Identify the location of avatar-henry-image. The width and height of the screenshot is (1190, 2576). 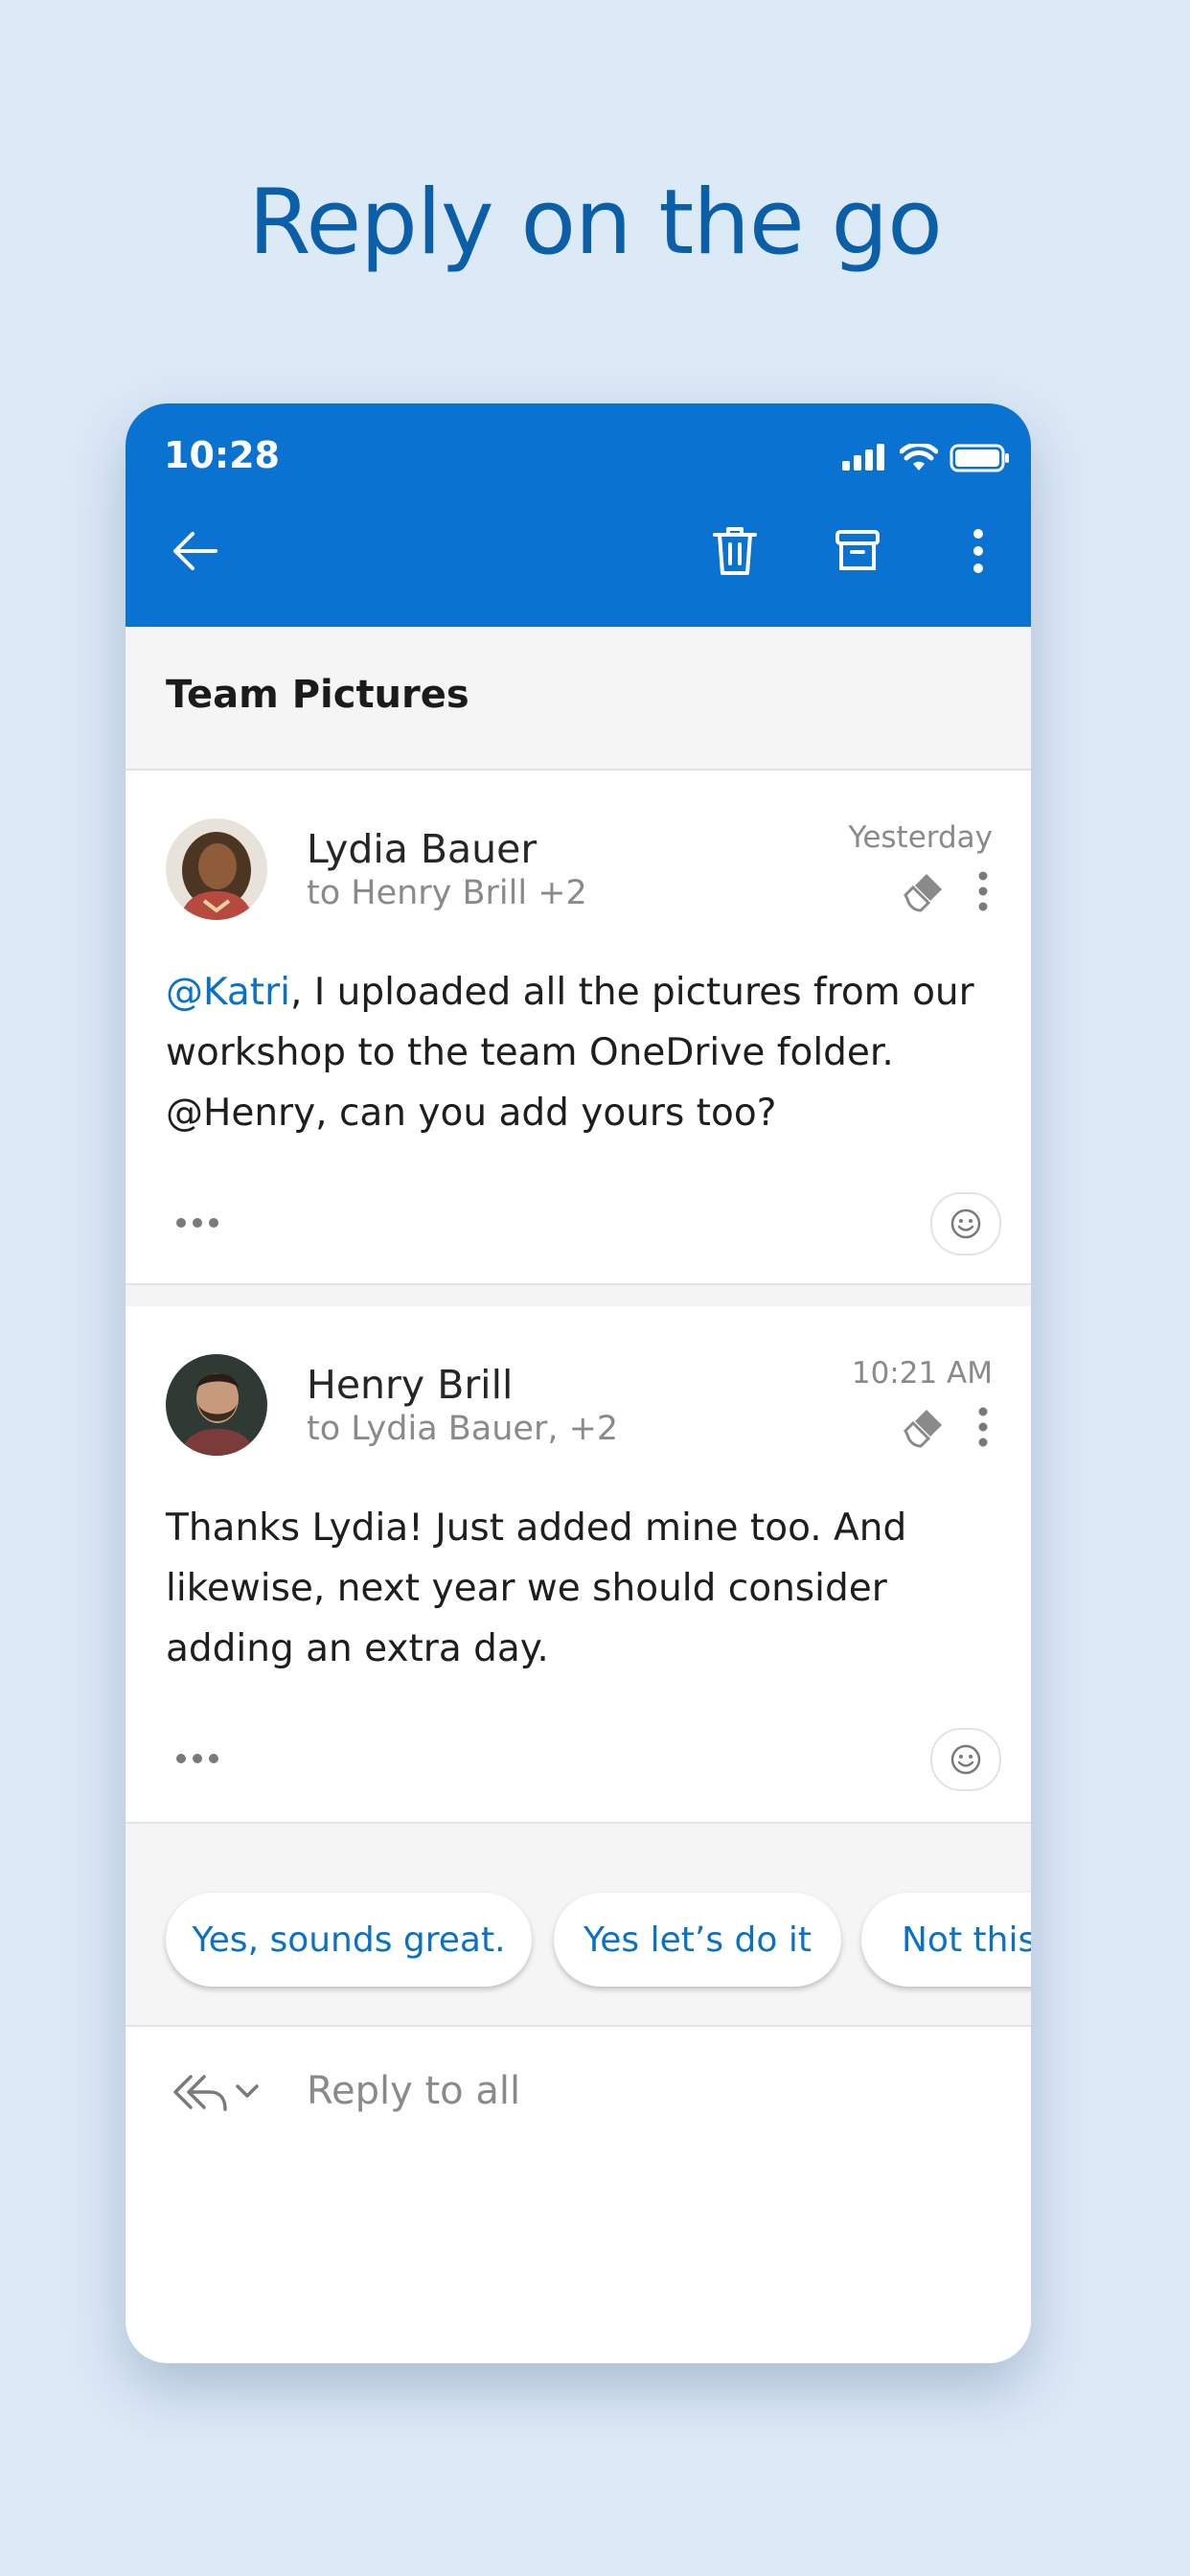
(217, 1405).